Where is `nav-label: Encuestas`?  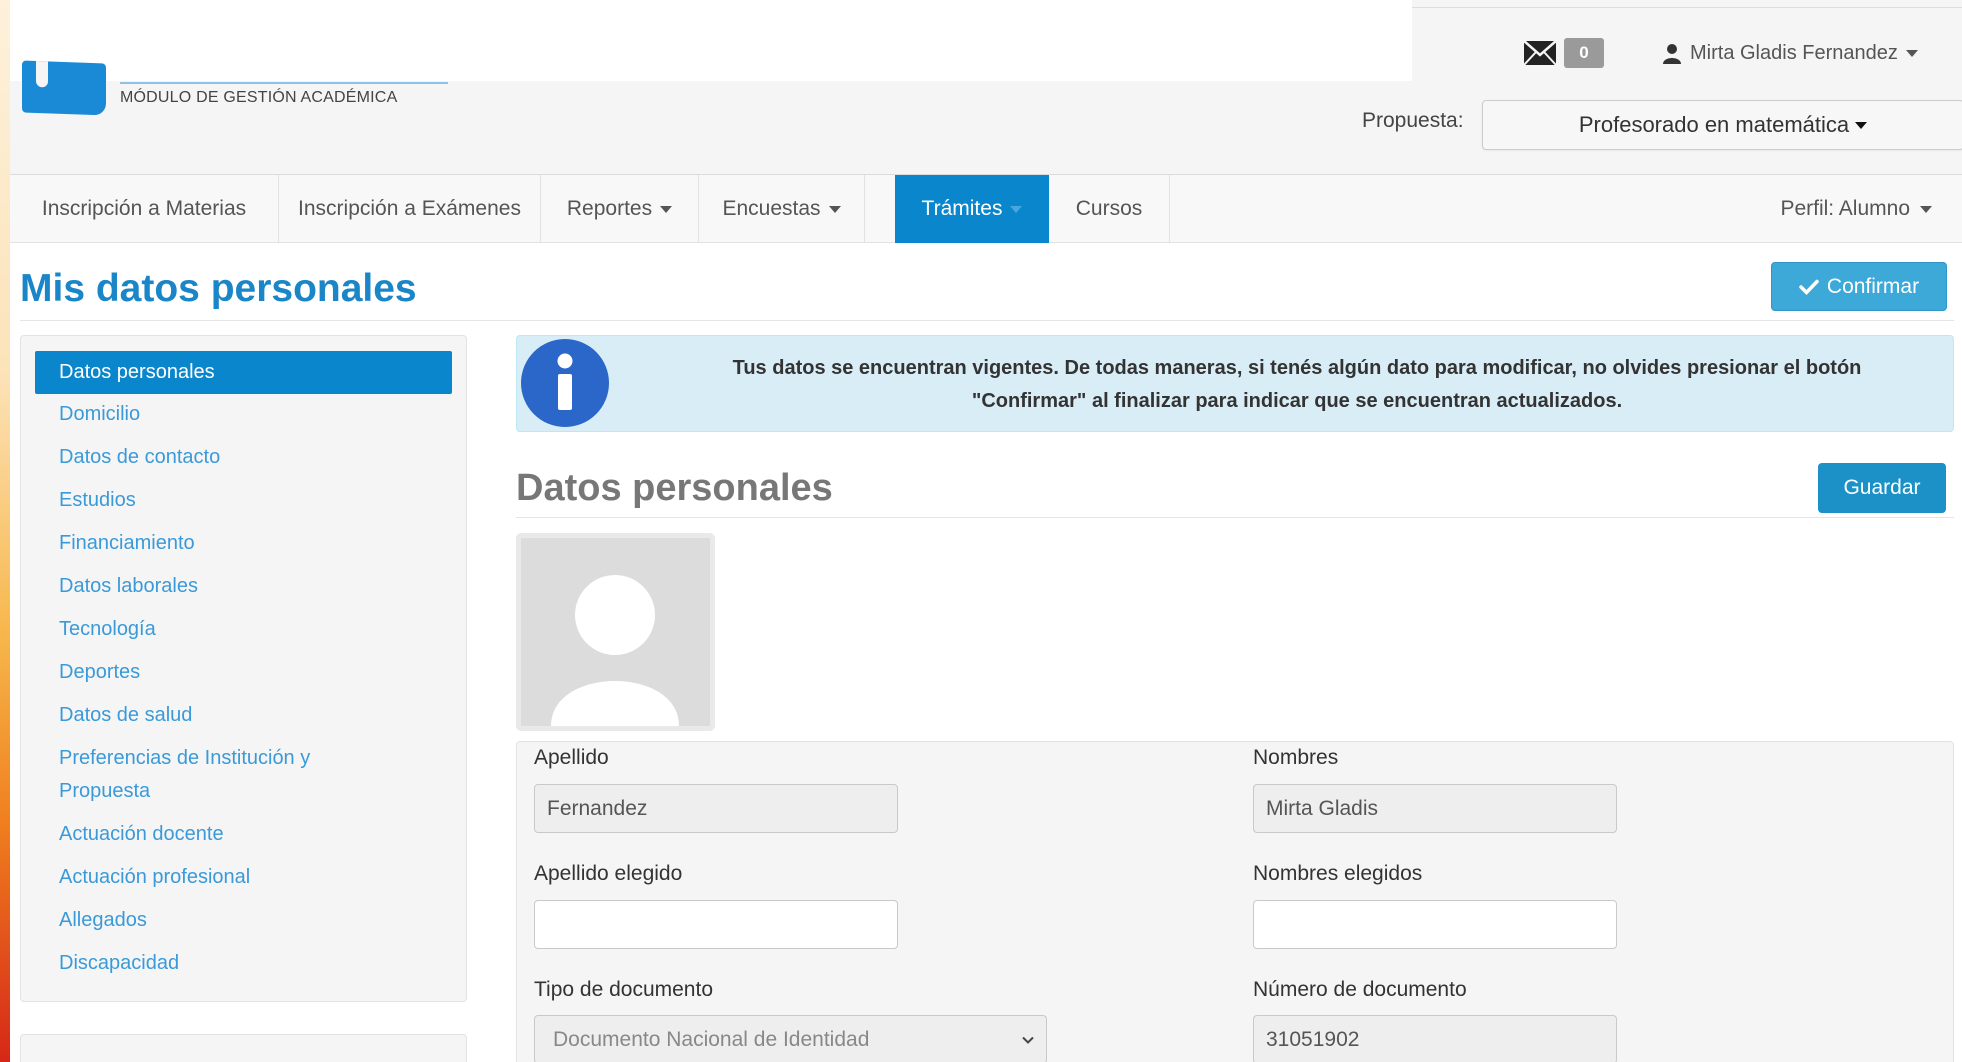 nav-label: Encuestas is located at coordinates (771, 208).